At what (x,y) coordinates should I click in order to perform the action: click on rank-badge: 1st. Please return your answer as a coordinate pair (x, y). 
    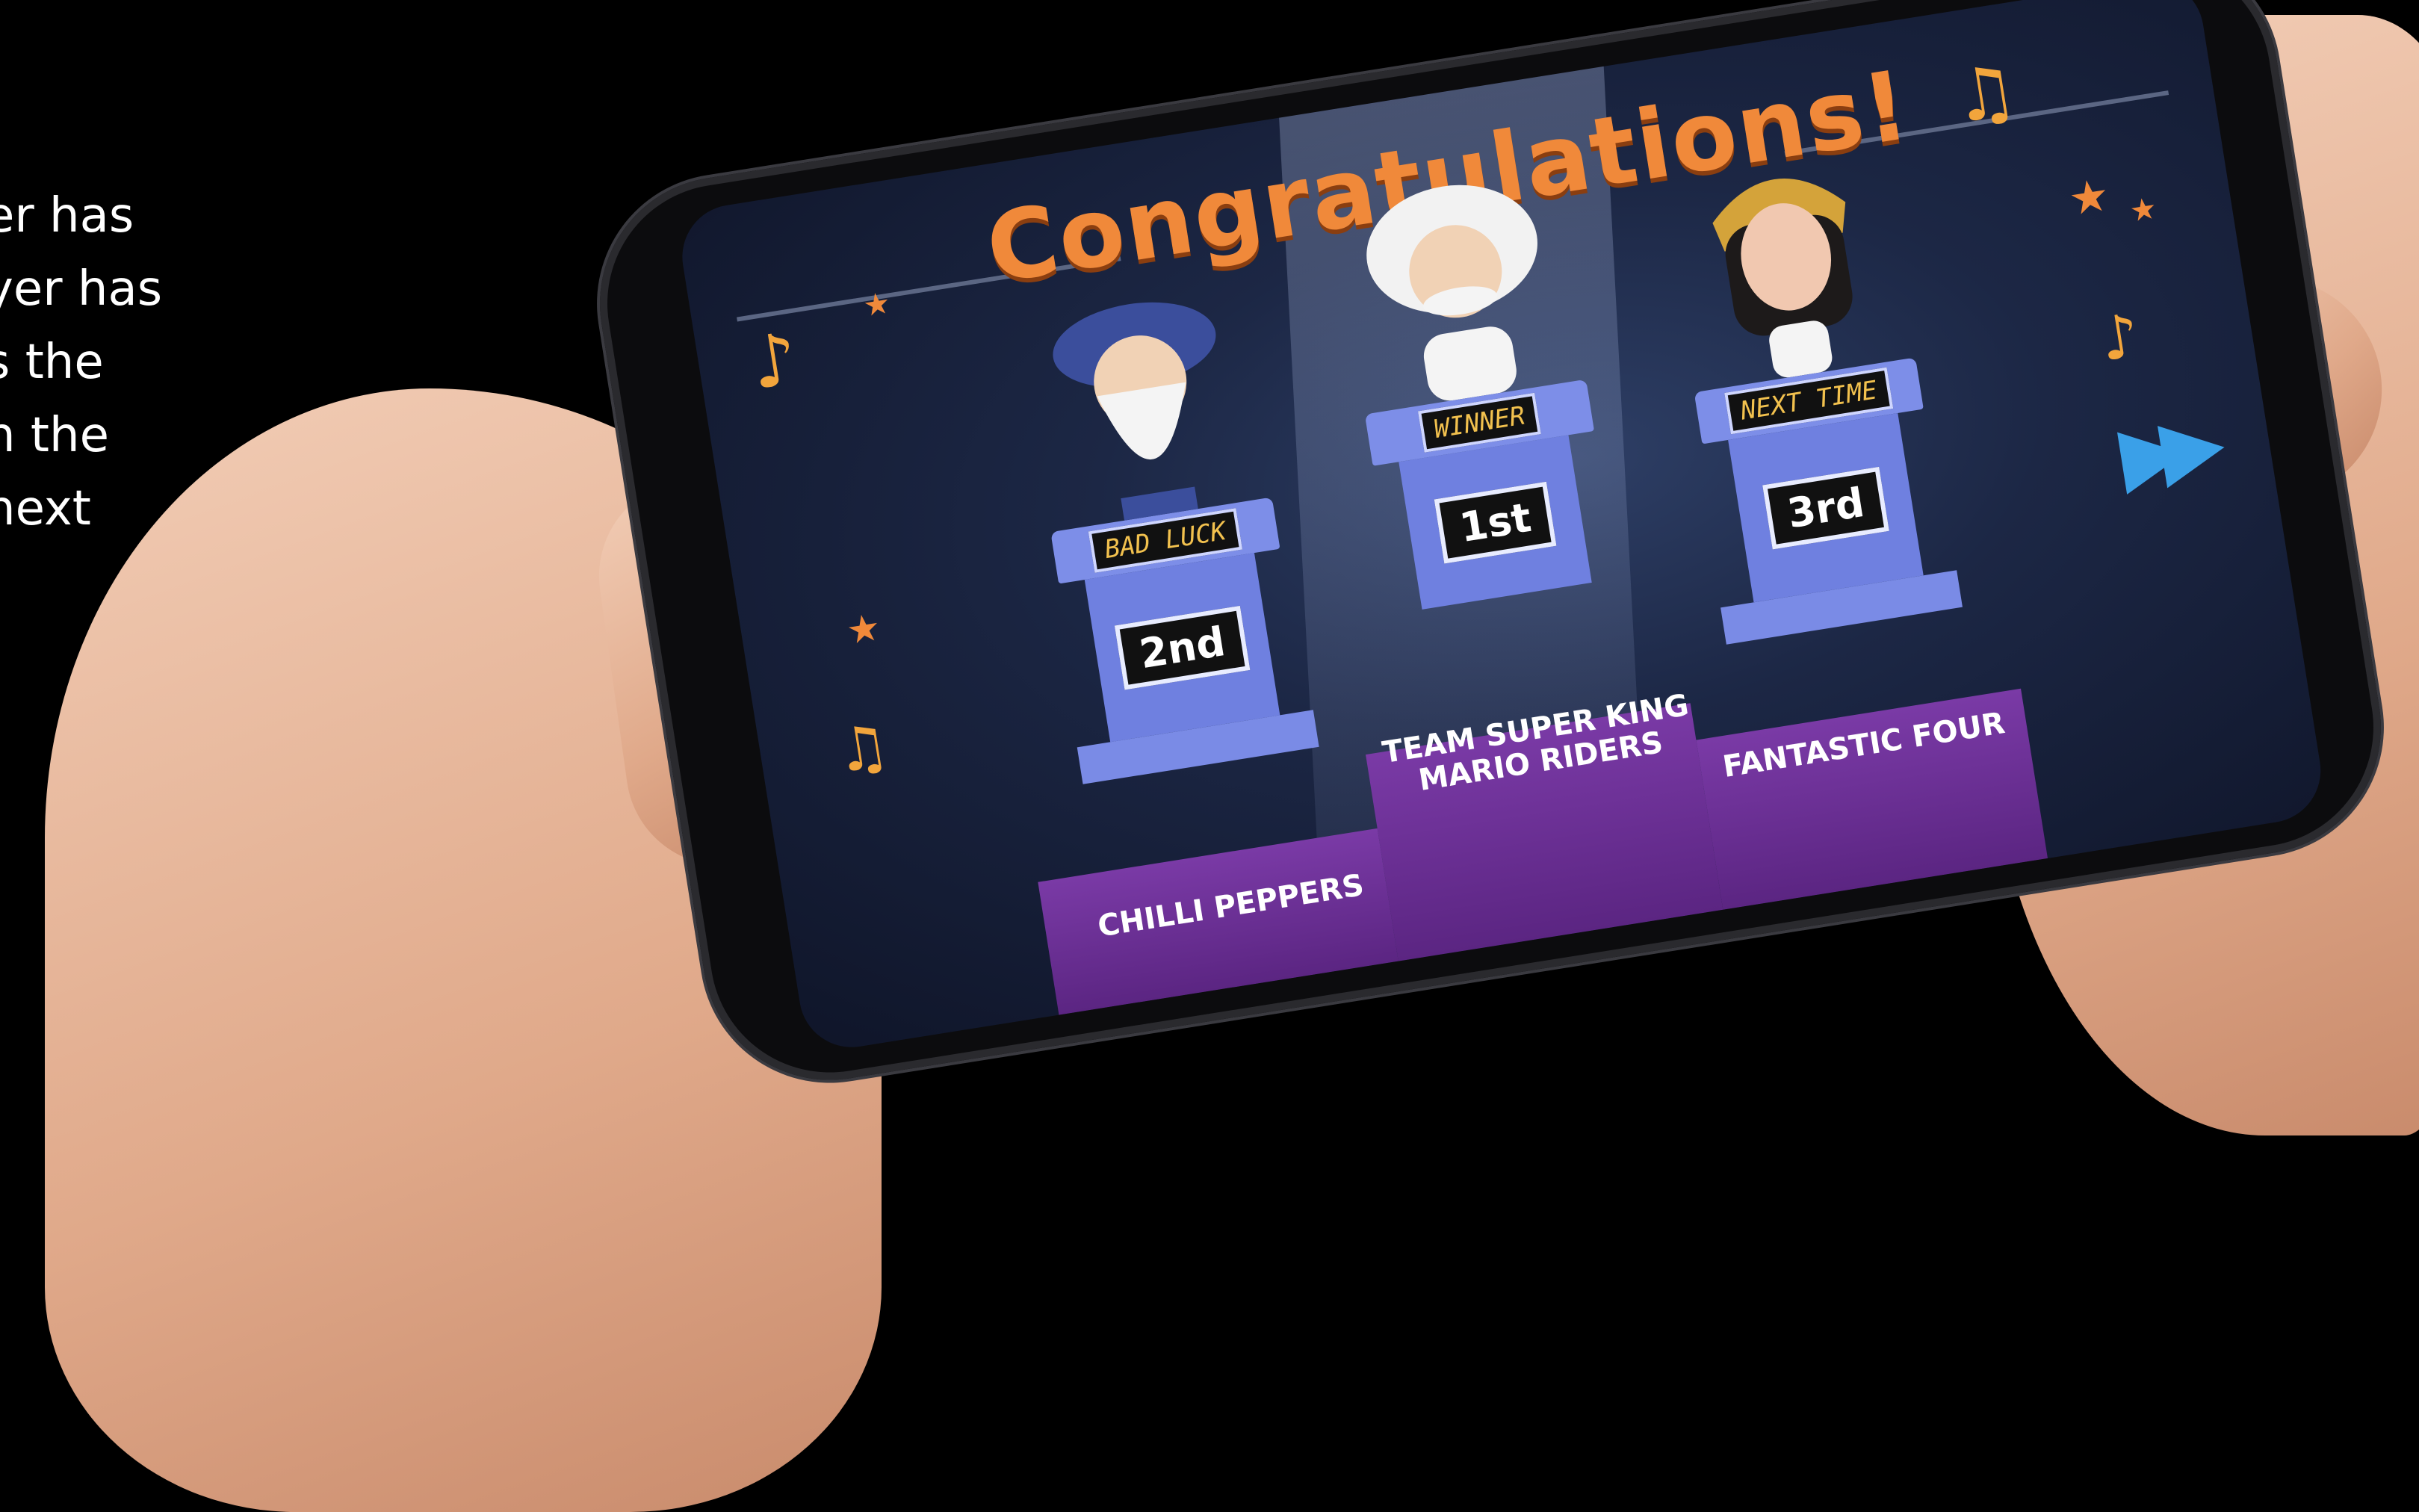
    Looking at the image, I should click on (1495, 522).